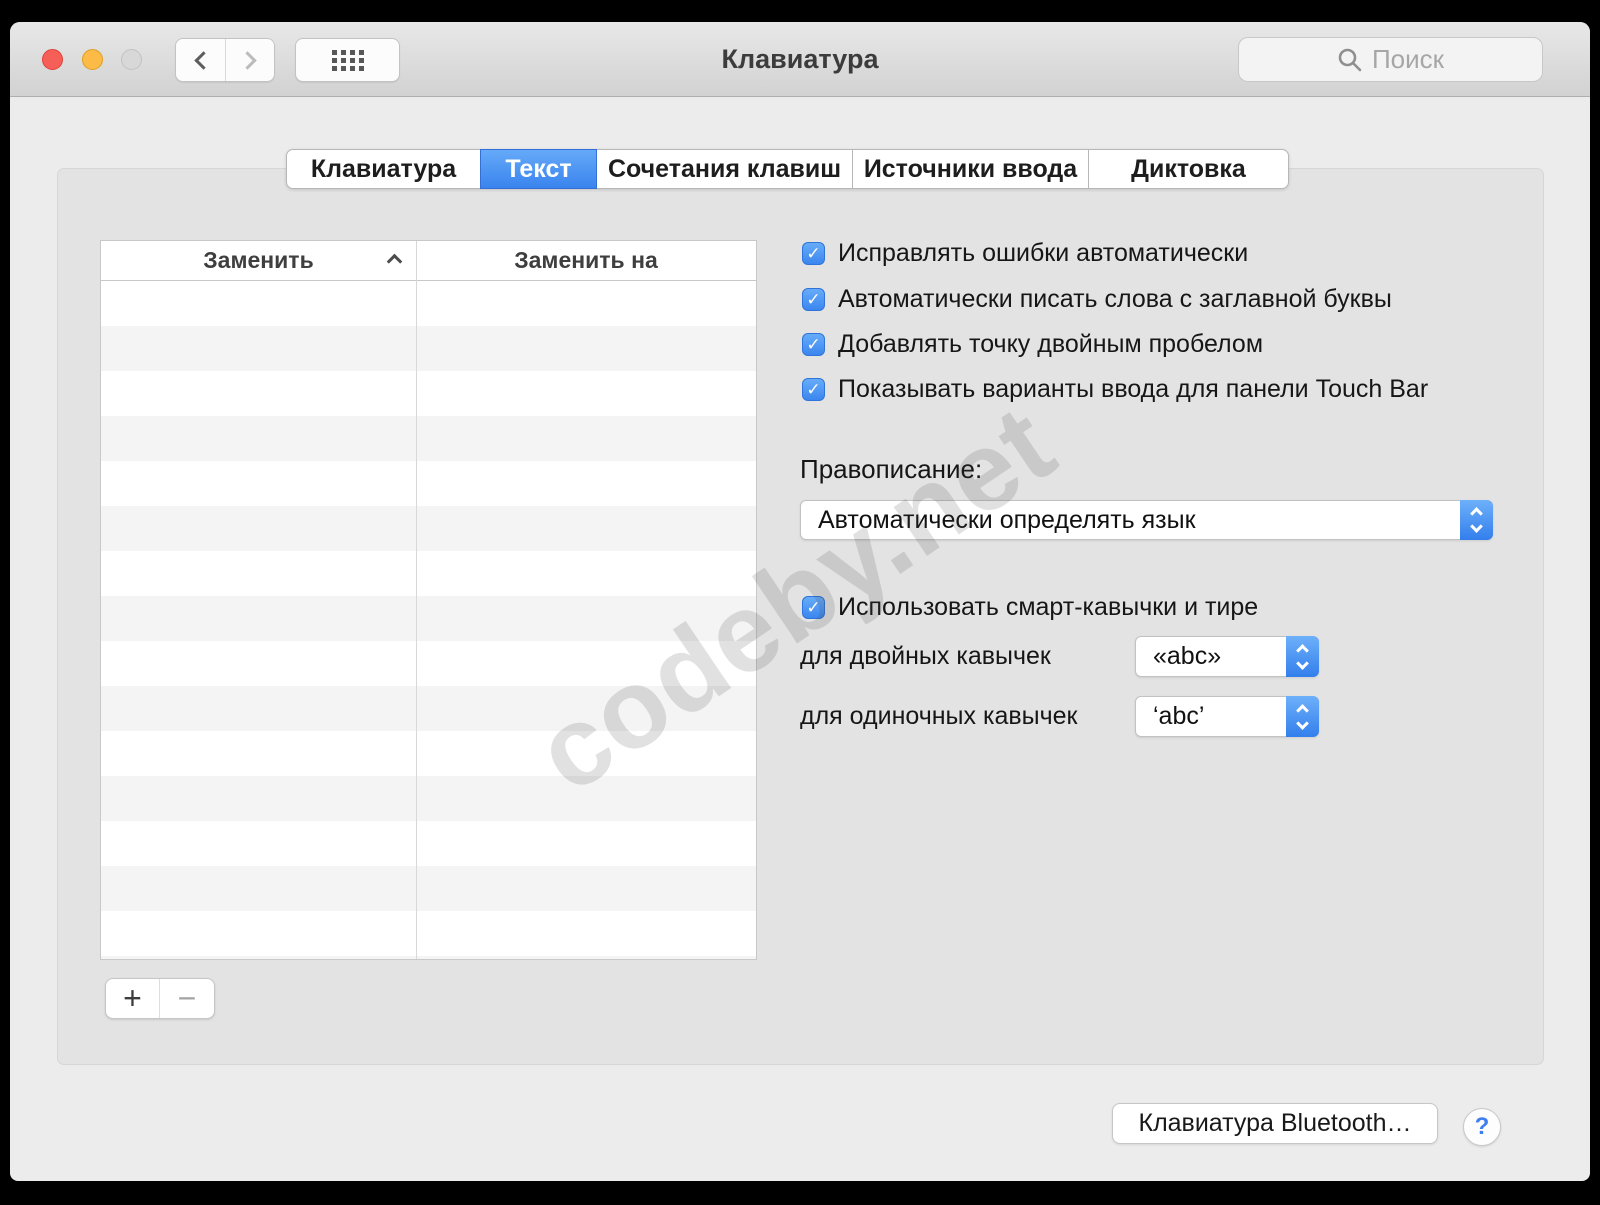 This screenshot has height=1205, width=1600. I want to click on column-divider, so click(416, 600).